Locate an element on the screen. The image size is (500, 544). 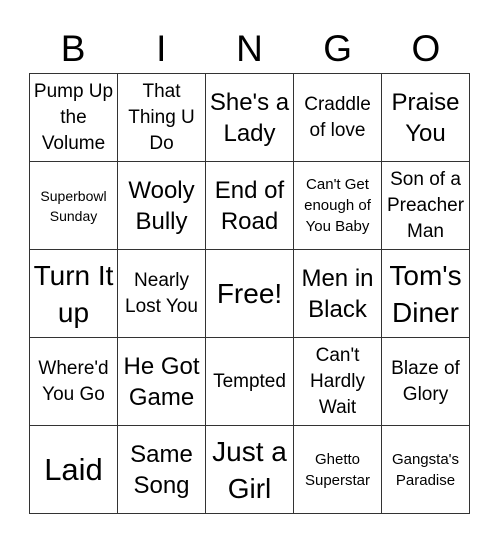
cell-label: Can't Hardly Wait is located at coordinates (337, 381).